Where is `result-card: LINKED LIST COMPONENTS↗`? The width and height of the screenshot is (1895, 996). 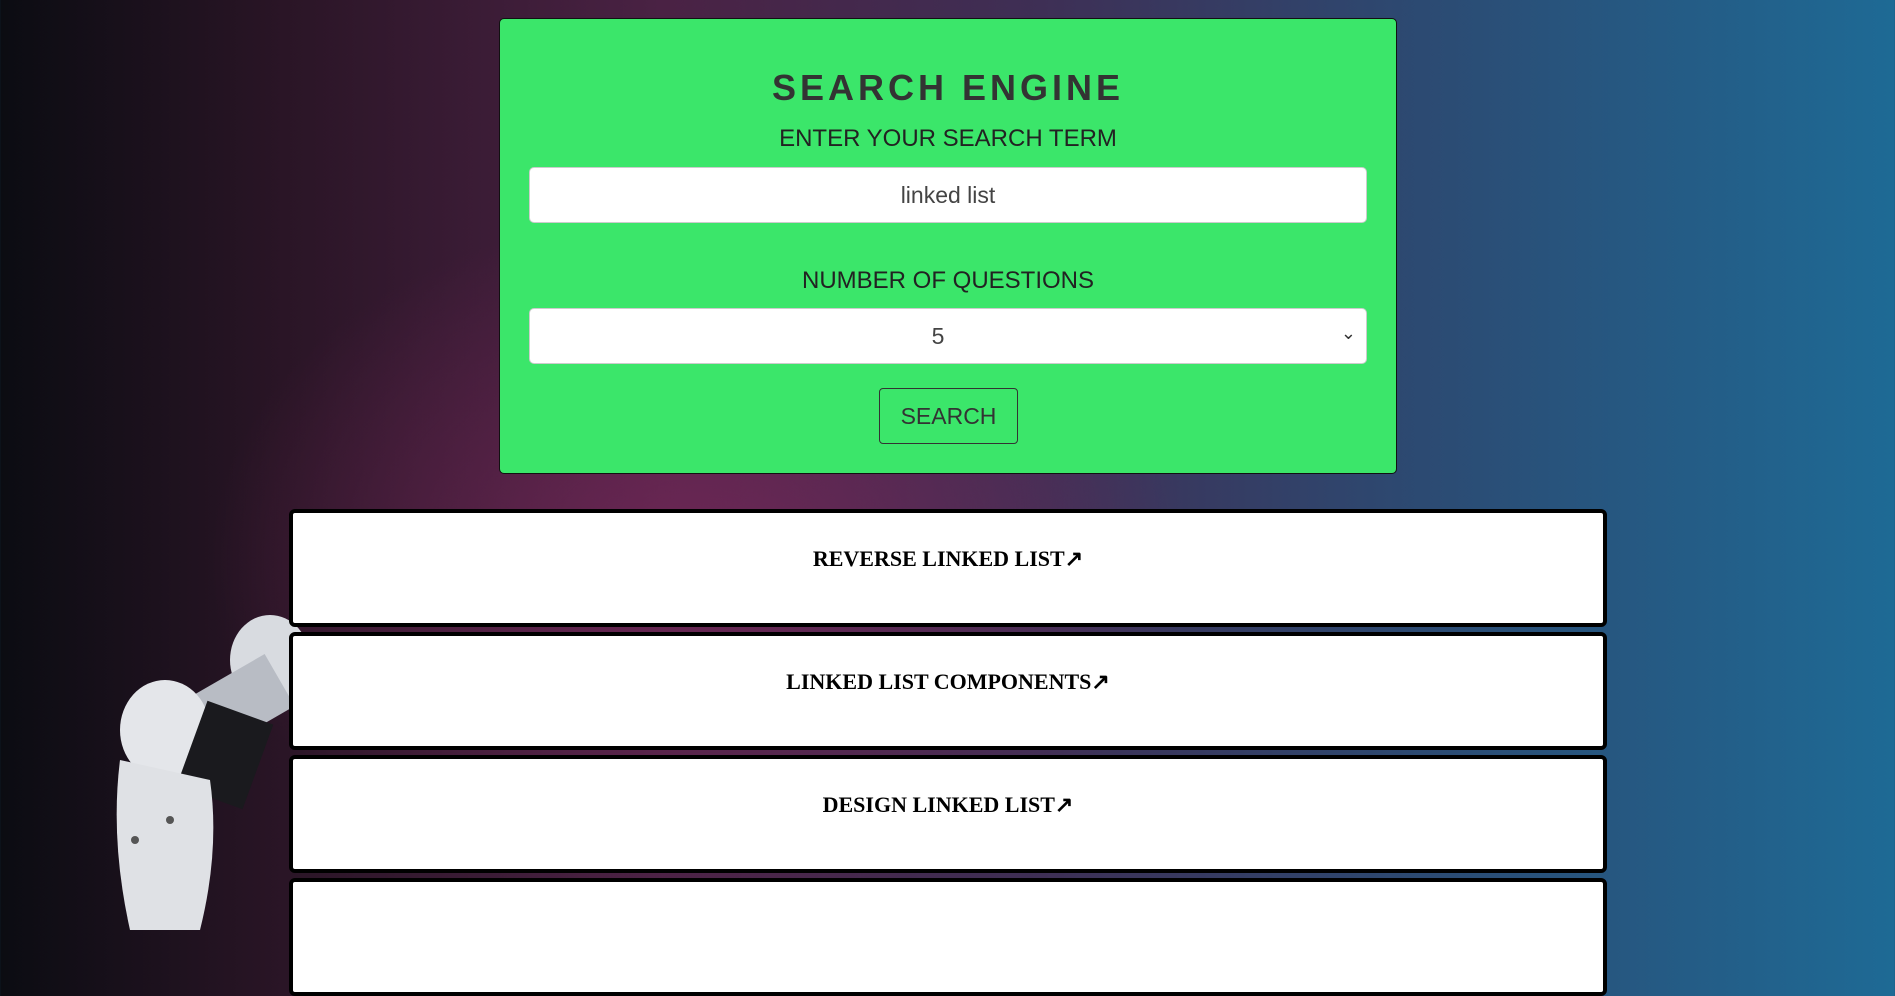 result-card: LINKED LIST COMPONENTS↗ is located at coordinates (948, 691).